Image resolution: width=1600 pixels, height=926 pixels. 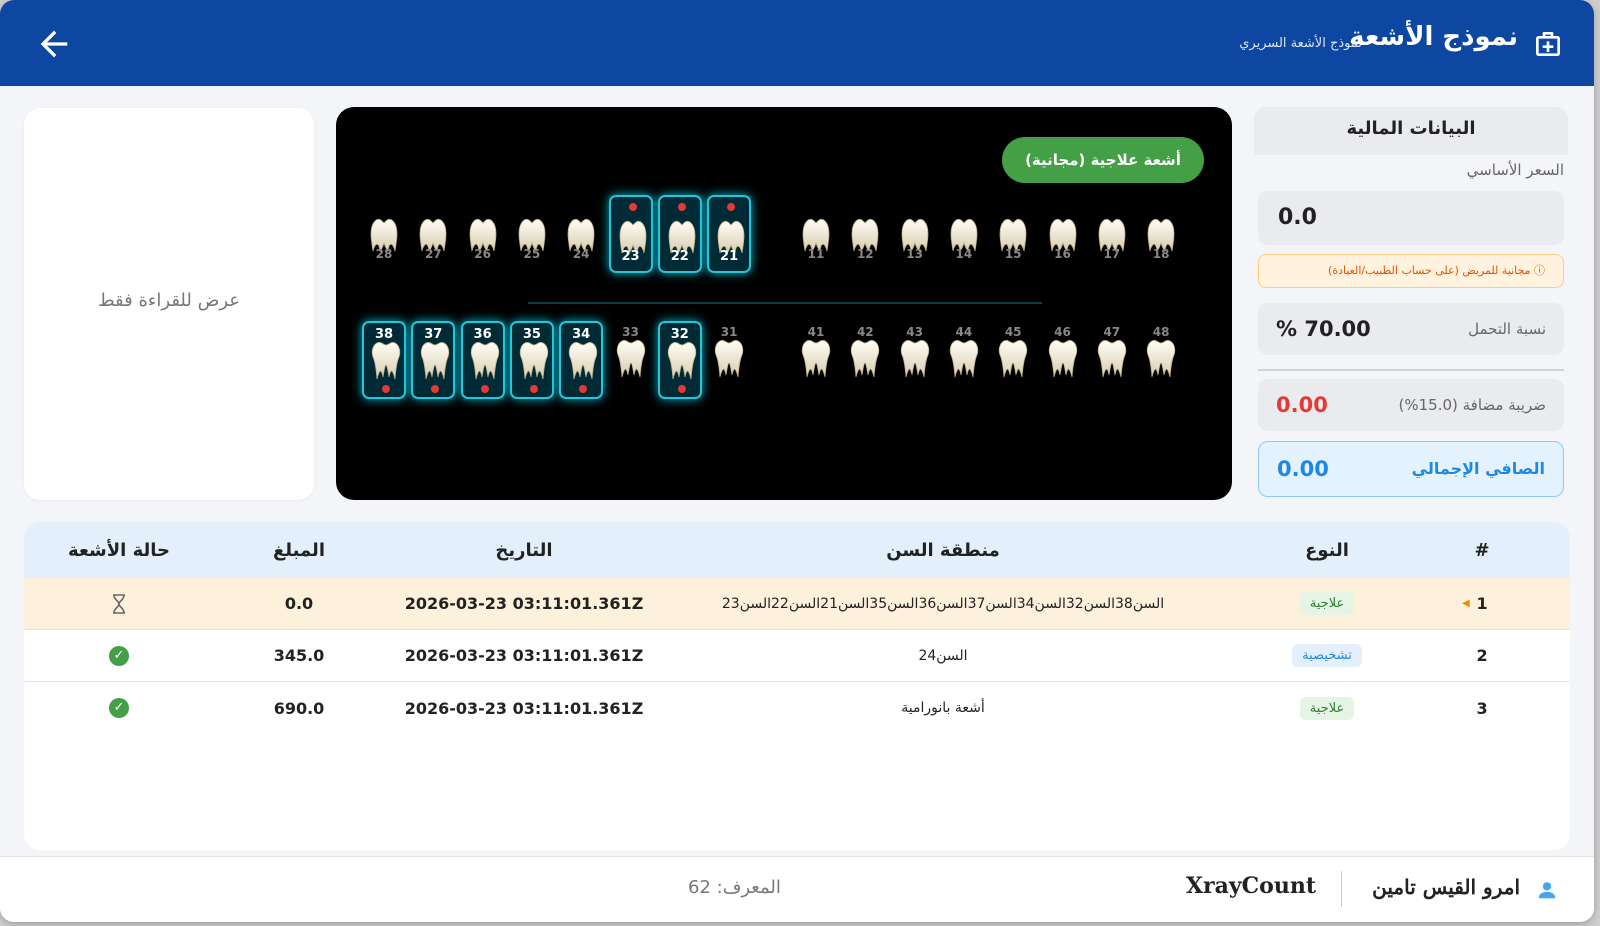 I want to click on tooth-number: 35, so click(x=531, y=334).